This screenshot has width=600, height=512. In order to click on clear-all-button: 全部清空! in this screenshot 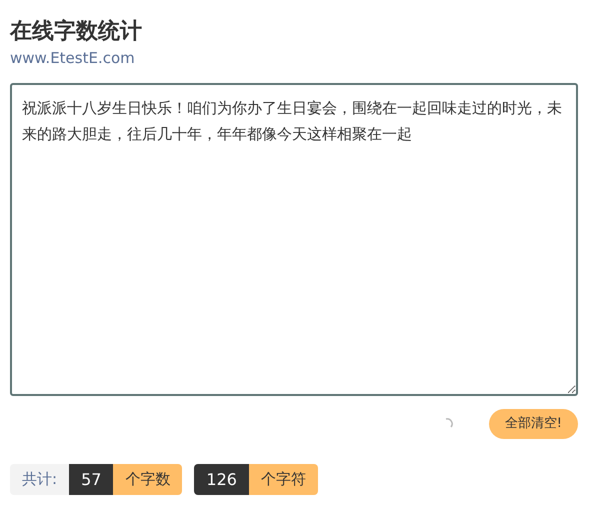, I will do `click(533, 424)`.